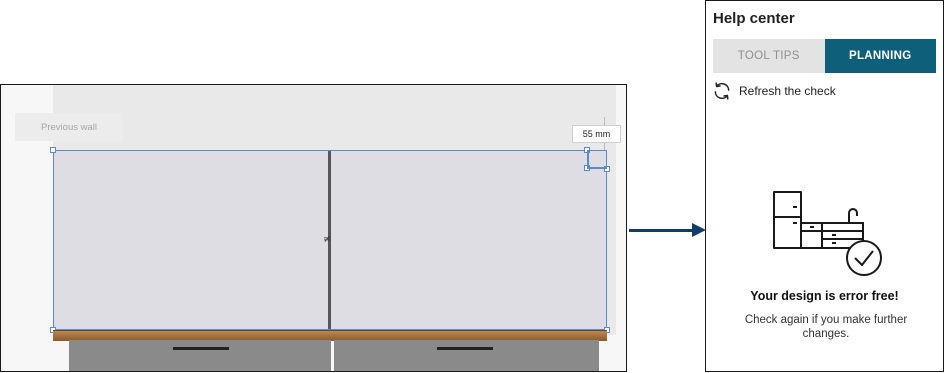 This screenshot has height=373, width=947. I want to click on kitchen-check-icon, so click(827, 233).